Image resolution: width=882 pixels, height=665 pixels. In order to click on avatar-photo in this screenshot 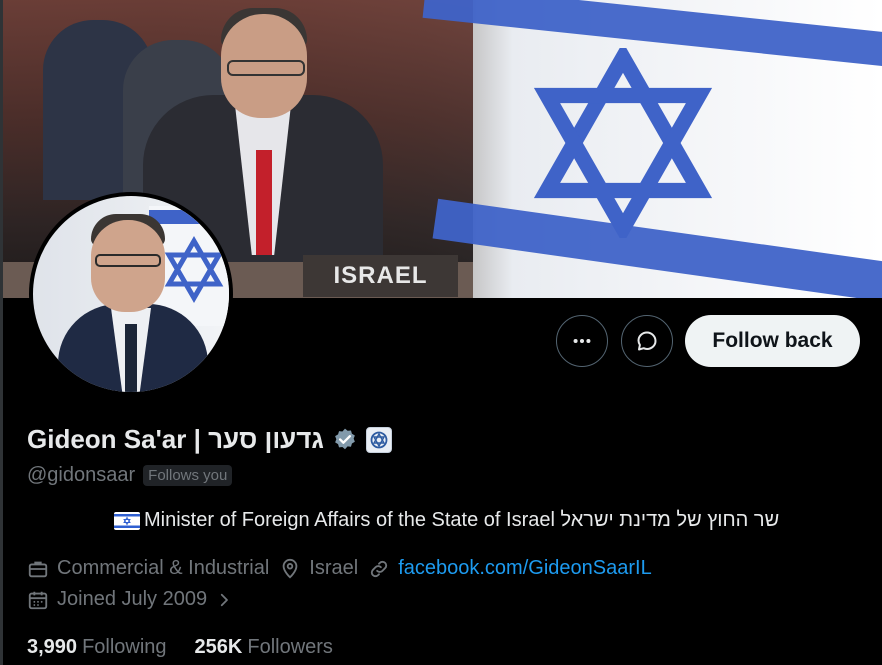, I will do `click(131, 294)`.